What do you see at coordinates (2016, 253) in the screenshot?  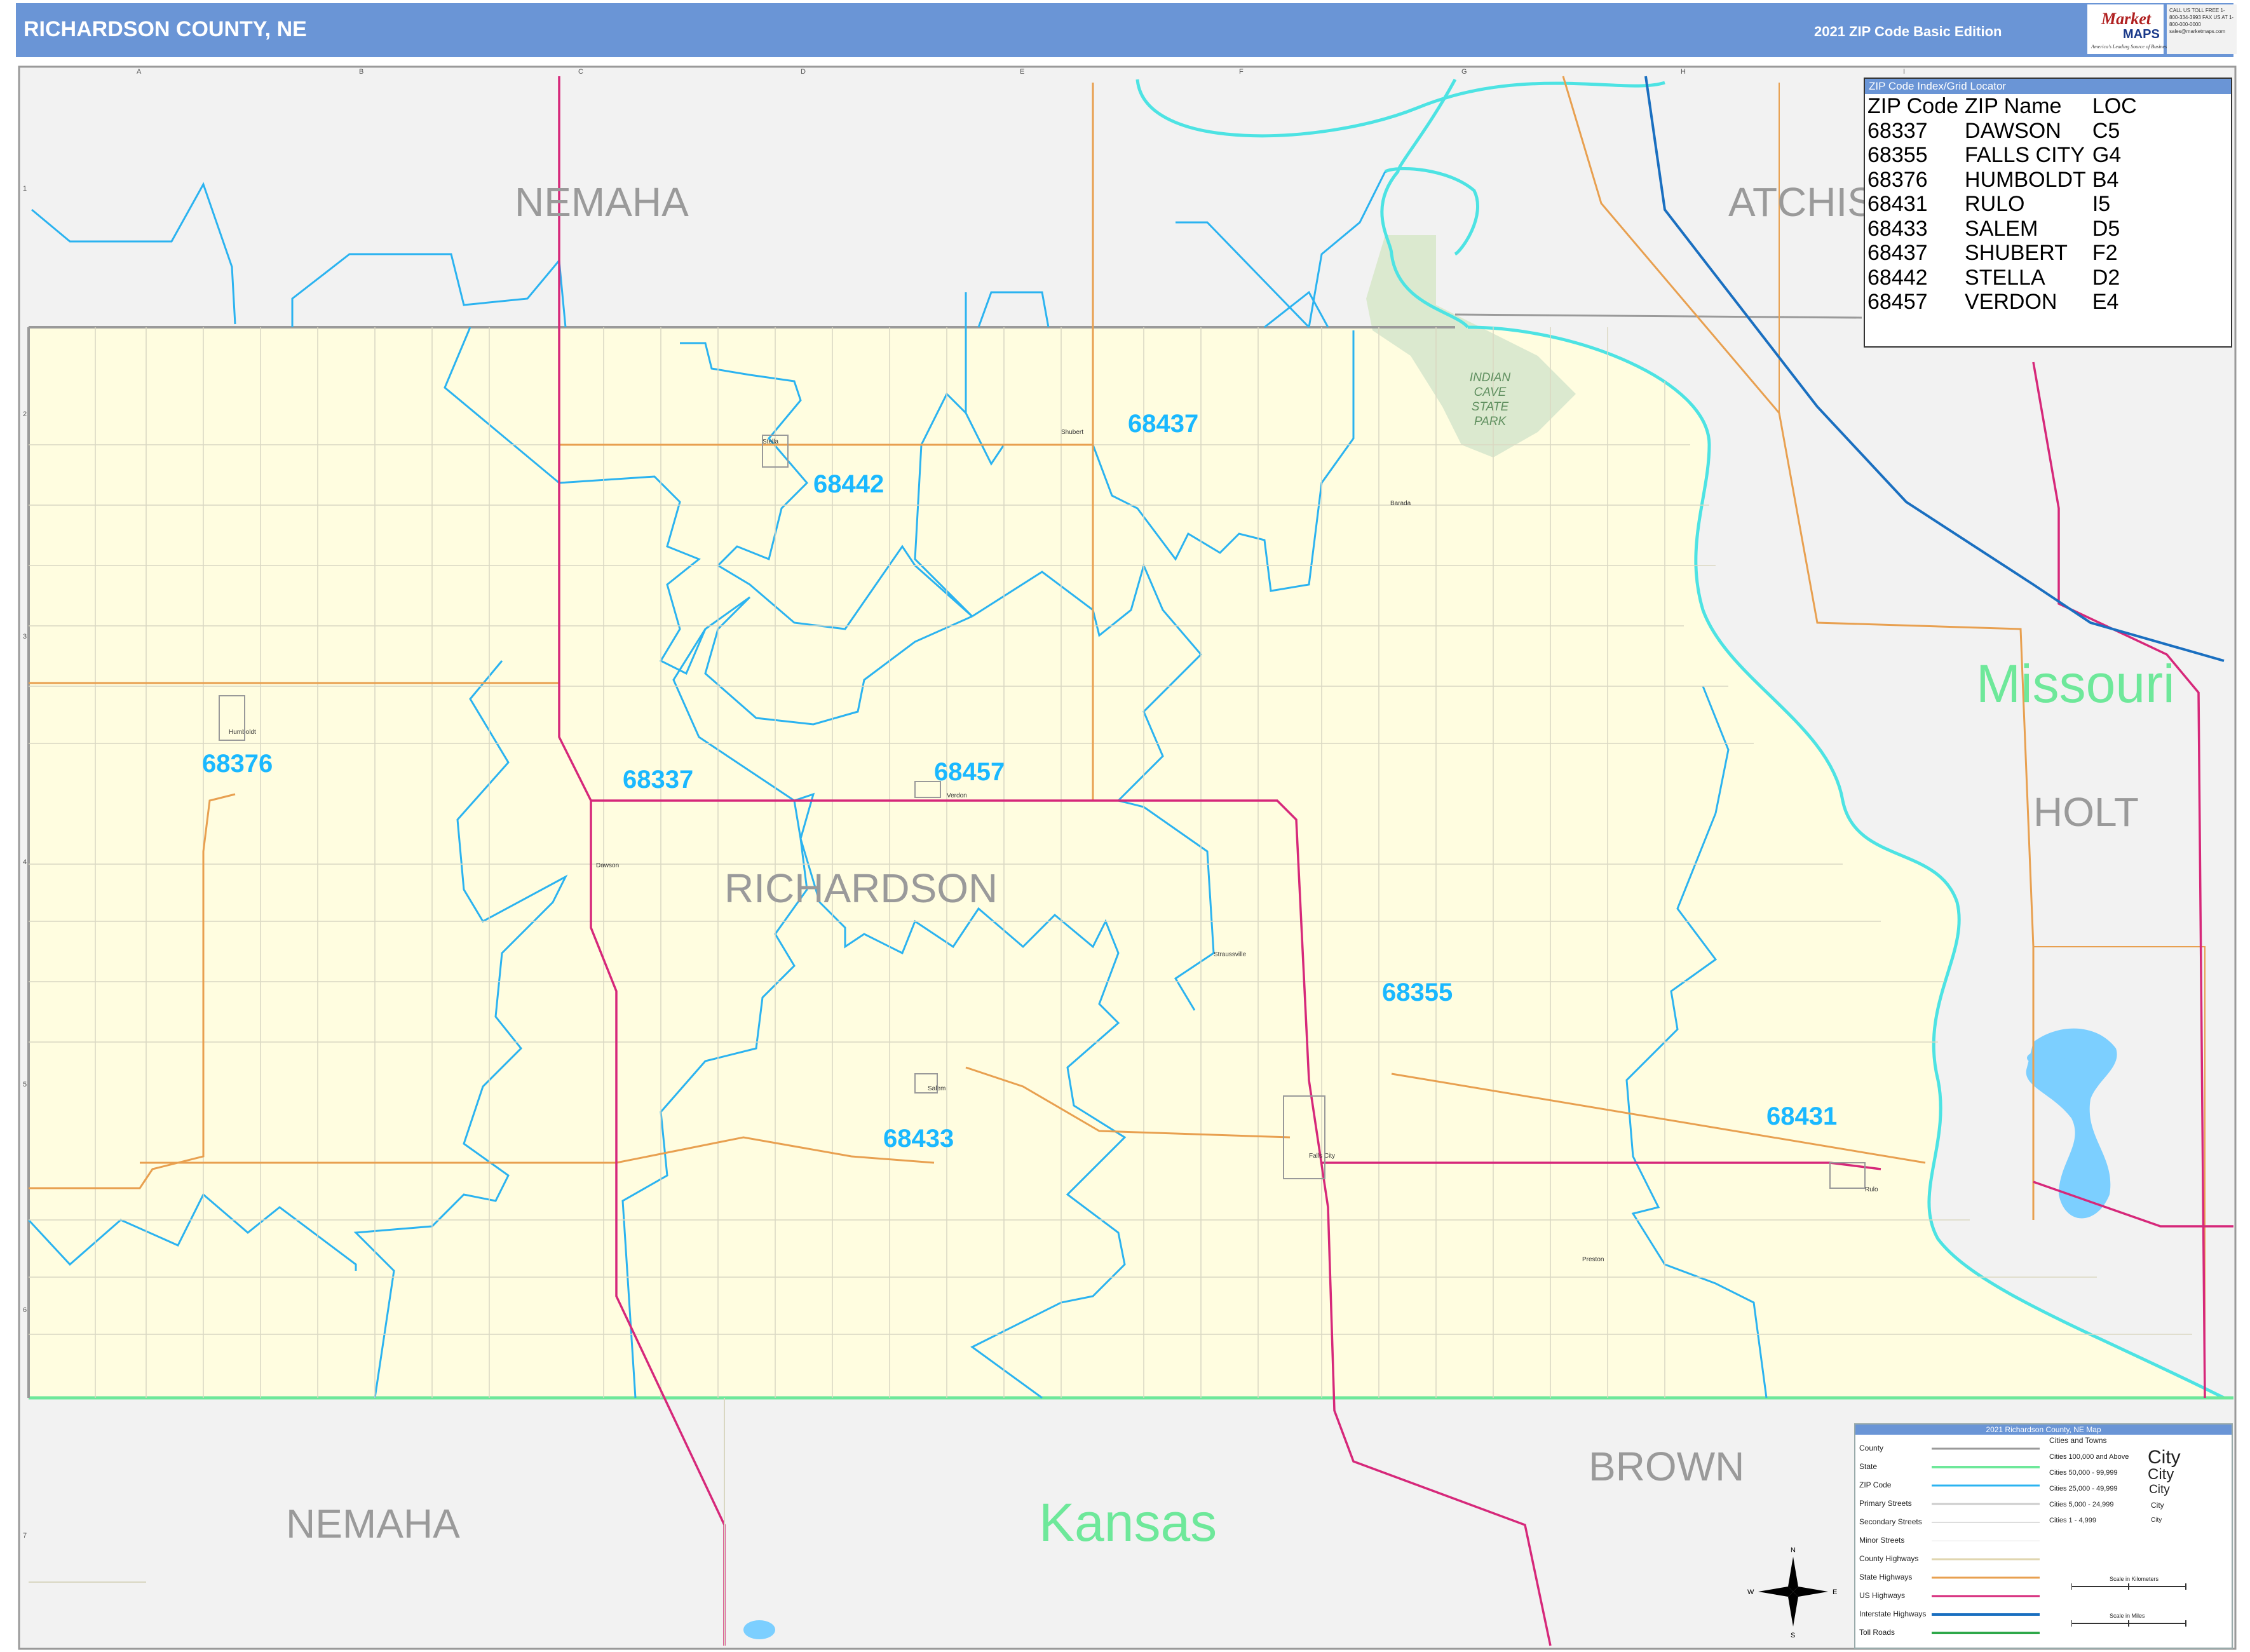 I see `zip-name-cell: SHUBERT` at bounding box center [2016, 253].